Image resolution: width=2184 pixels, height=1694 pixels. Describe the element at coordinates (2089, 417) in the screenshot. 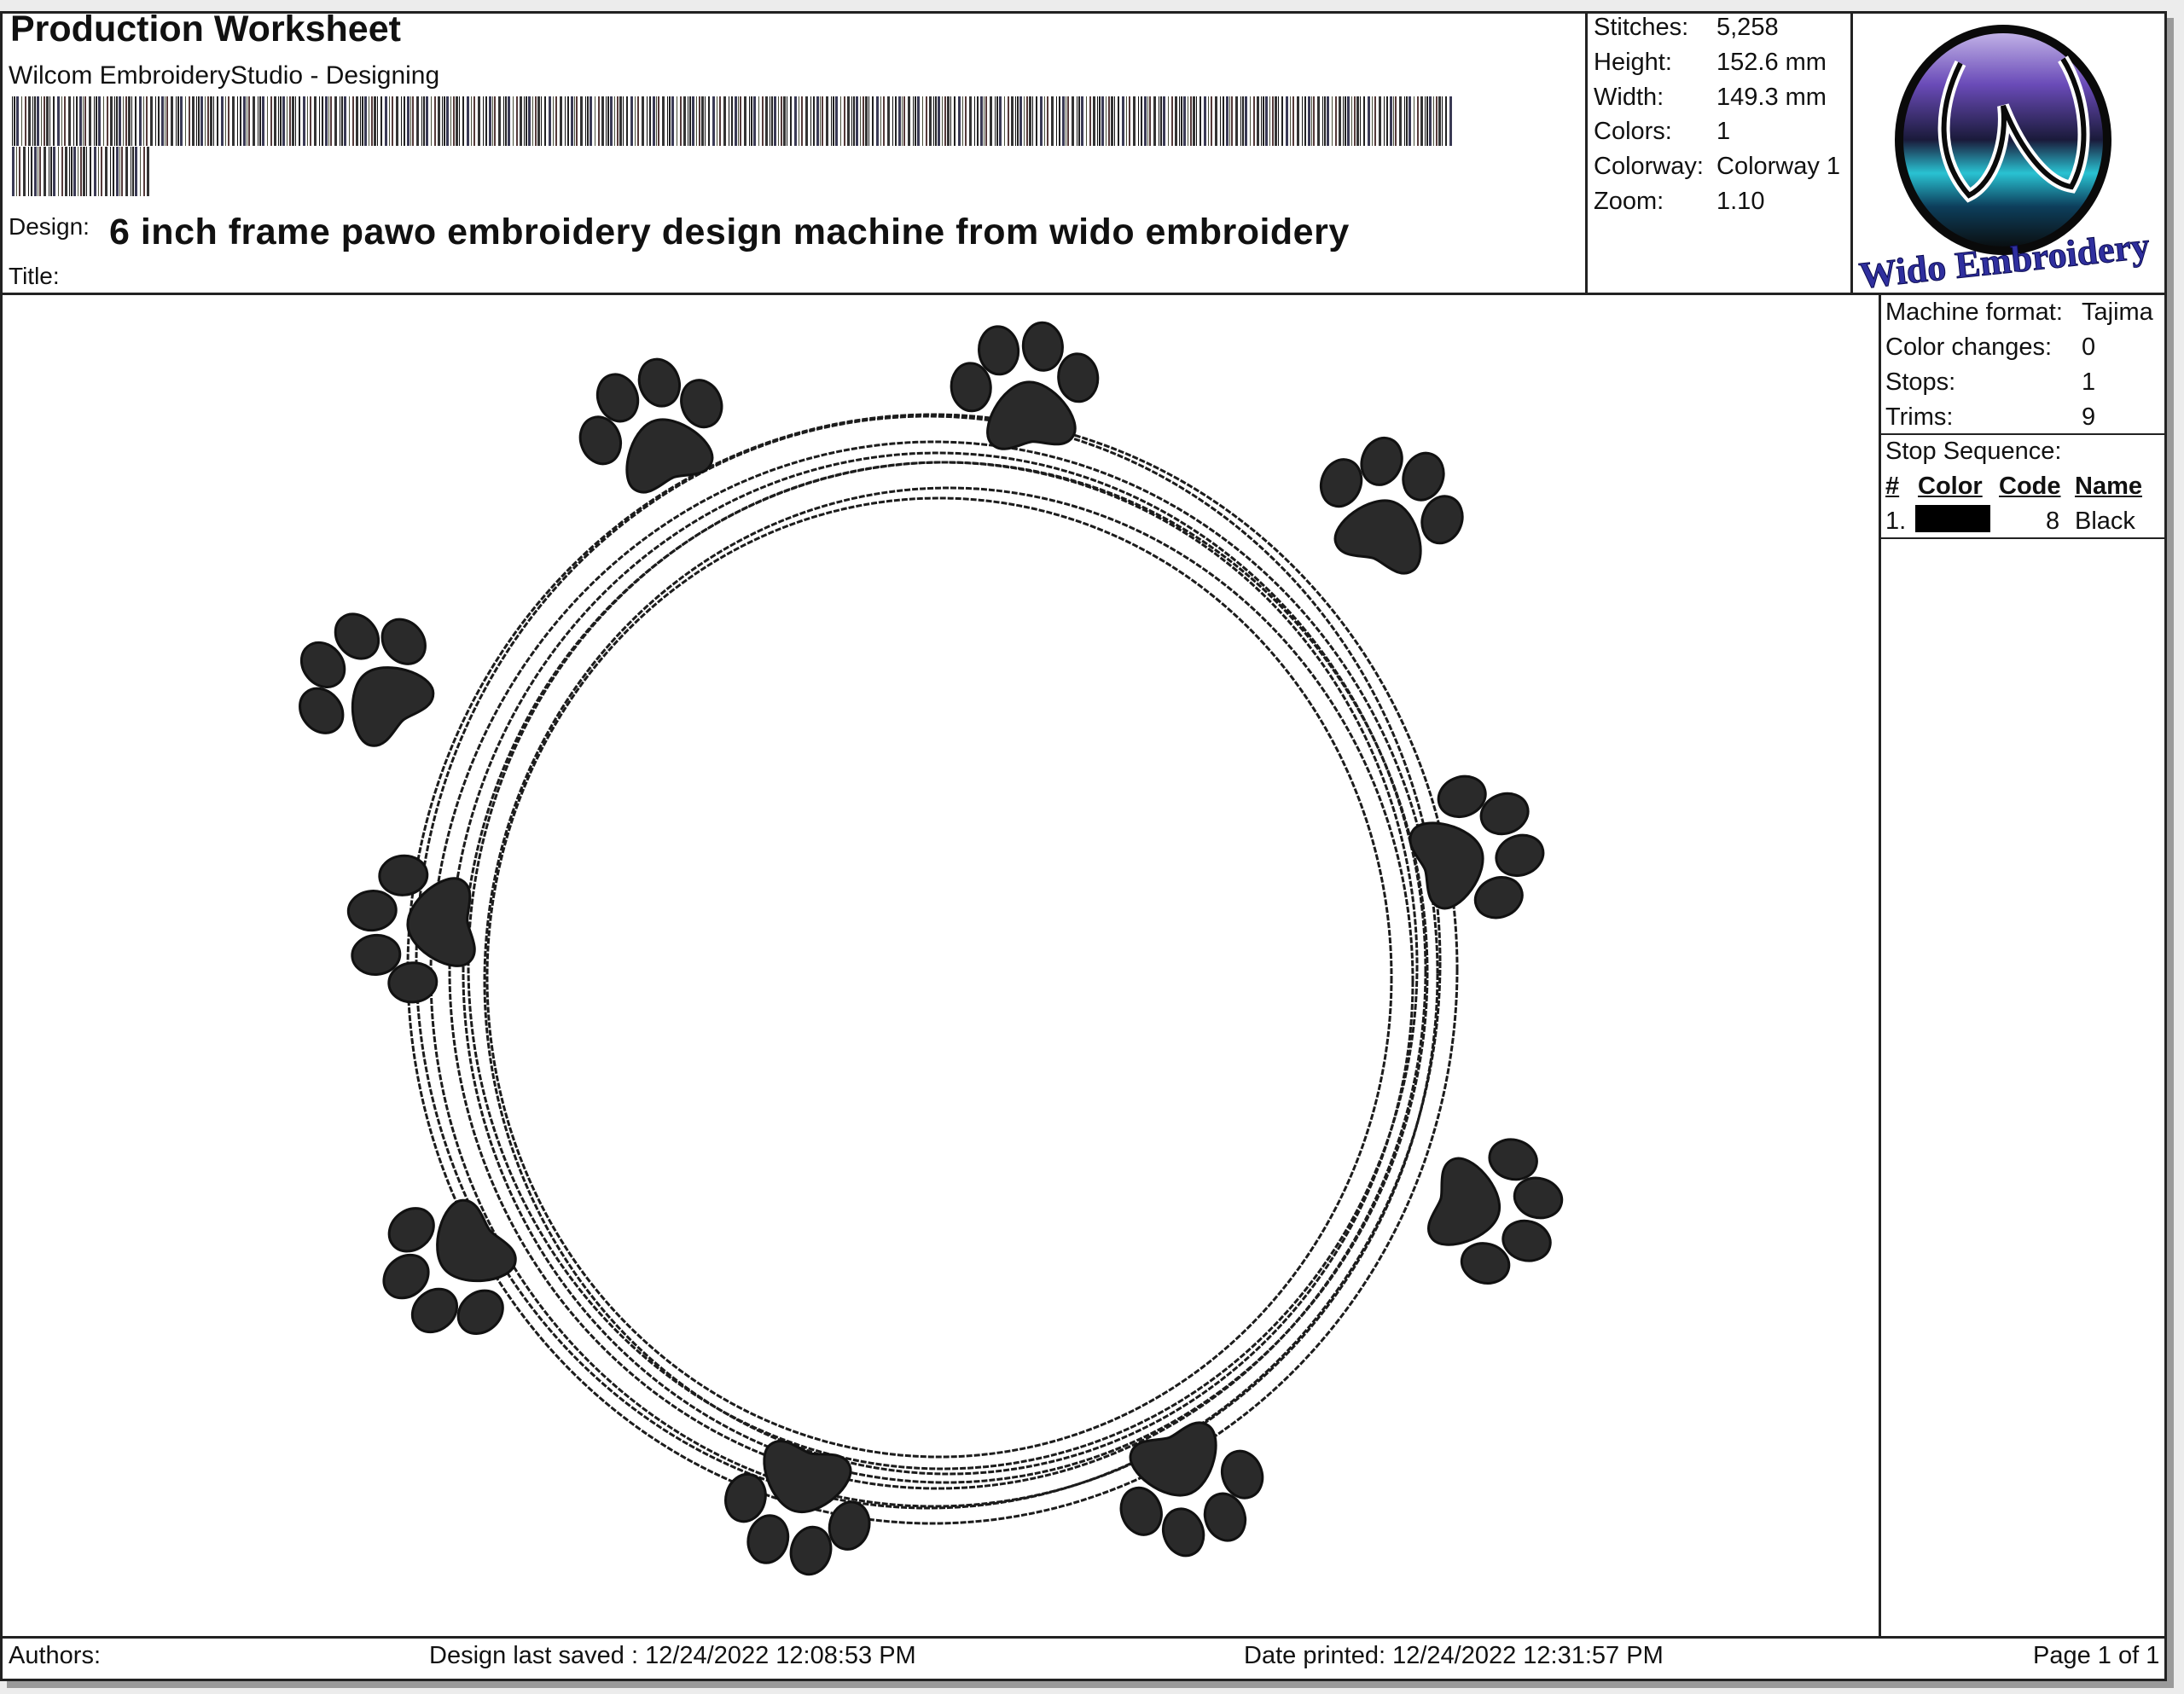

I see `trims-value: 9` at that location.